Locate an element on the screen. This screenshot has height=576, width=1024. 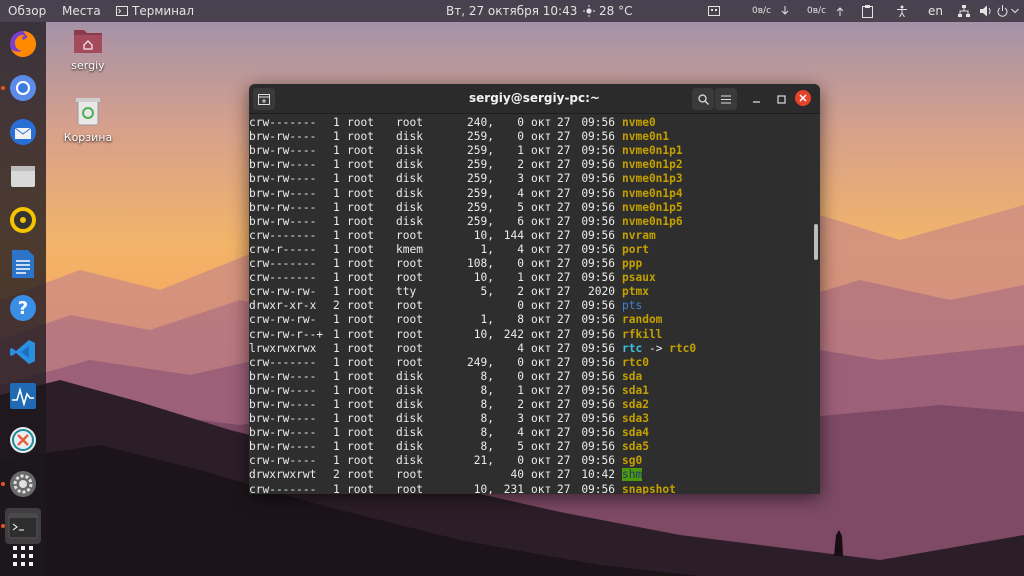
line-perm: crw-rw-r--+ is located at coordinates (286, 334).